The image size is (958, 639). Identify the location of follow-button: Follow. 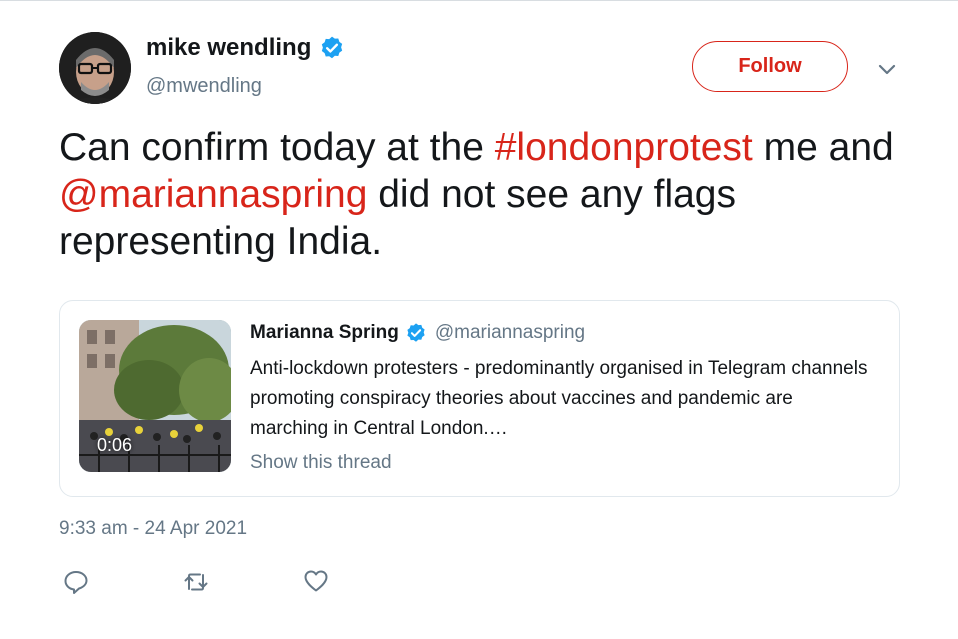
(770, 66).